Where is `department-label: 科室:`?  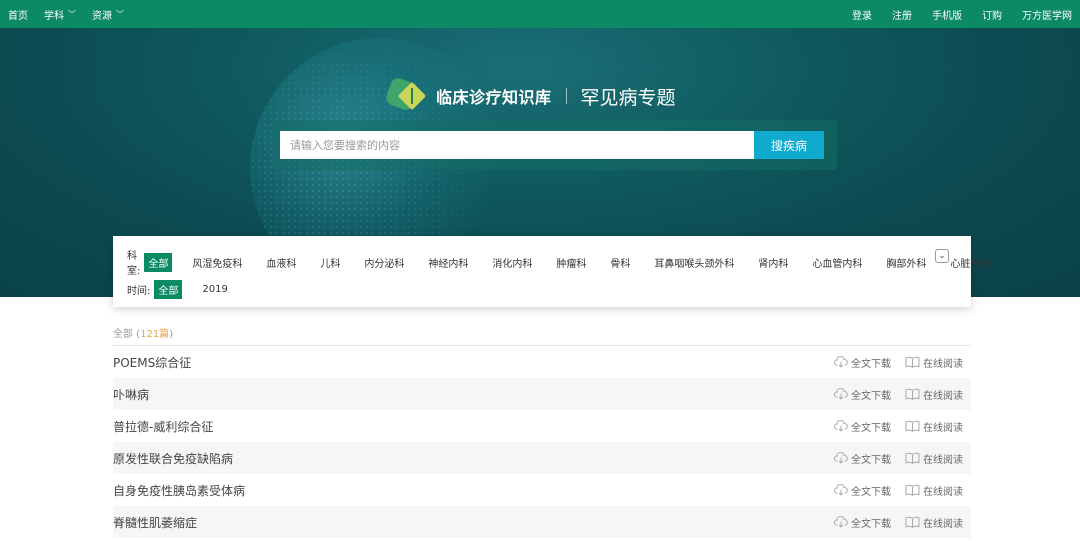 department-label: 科室: is located at coordinates (134, 264).